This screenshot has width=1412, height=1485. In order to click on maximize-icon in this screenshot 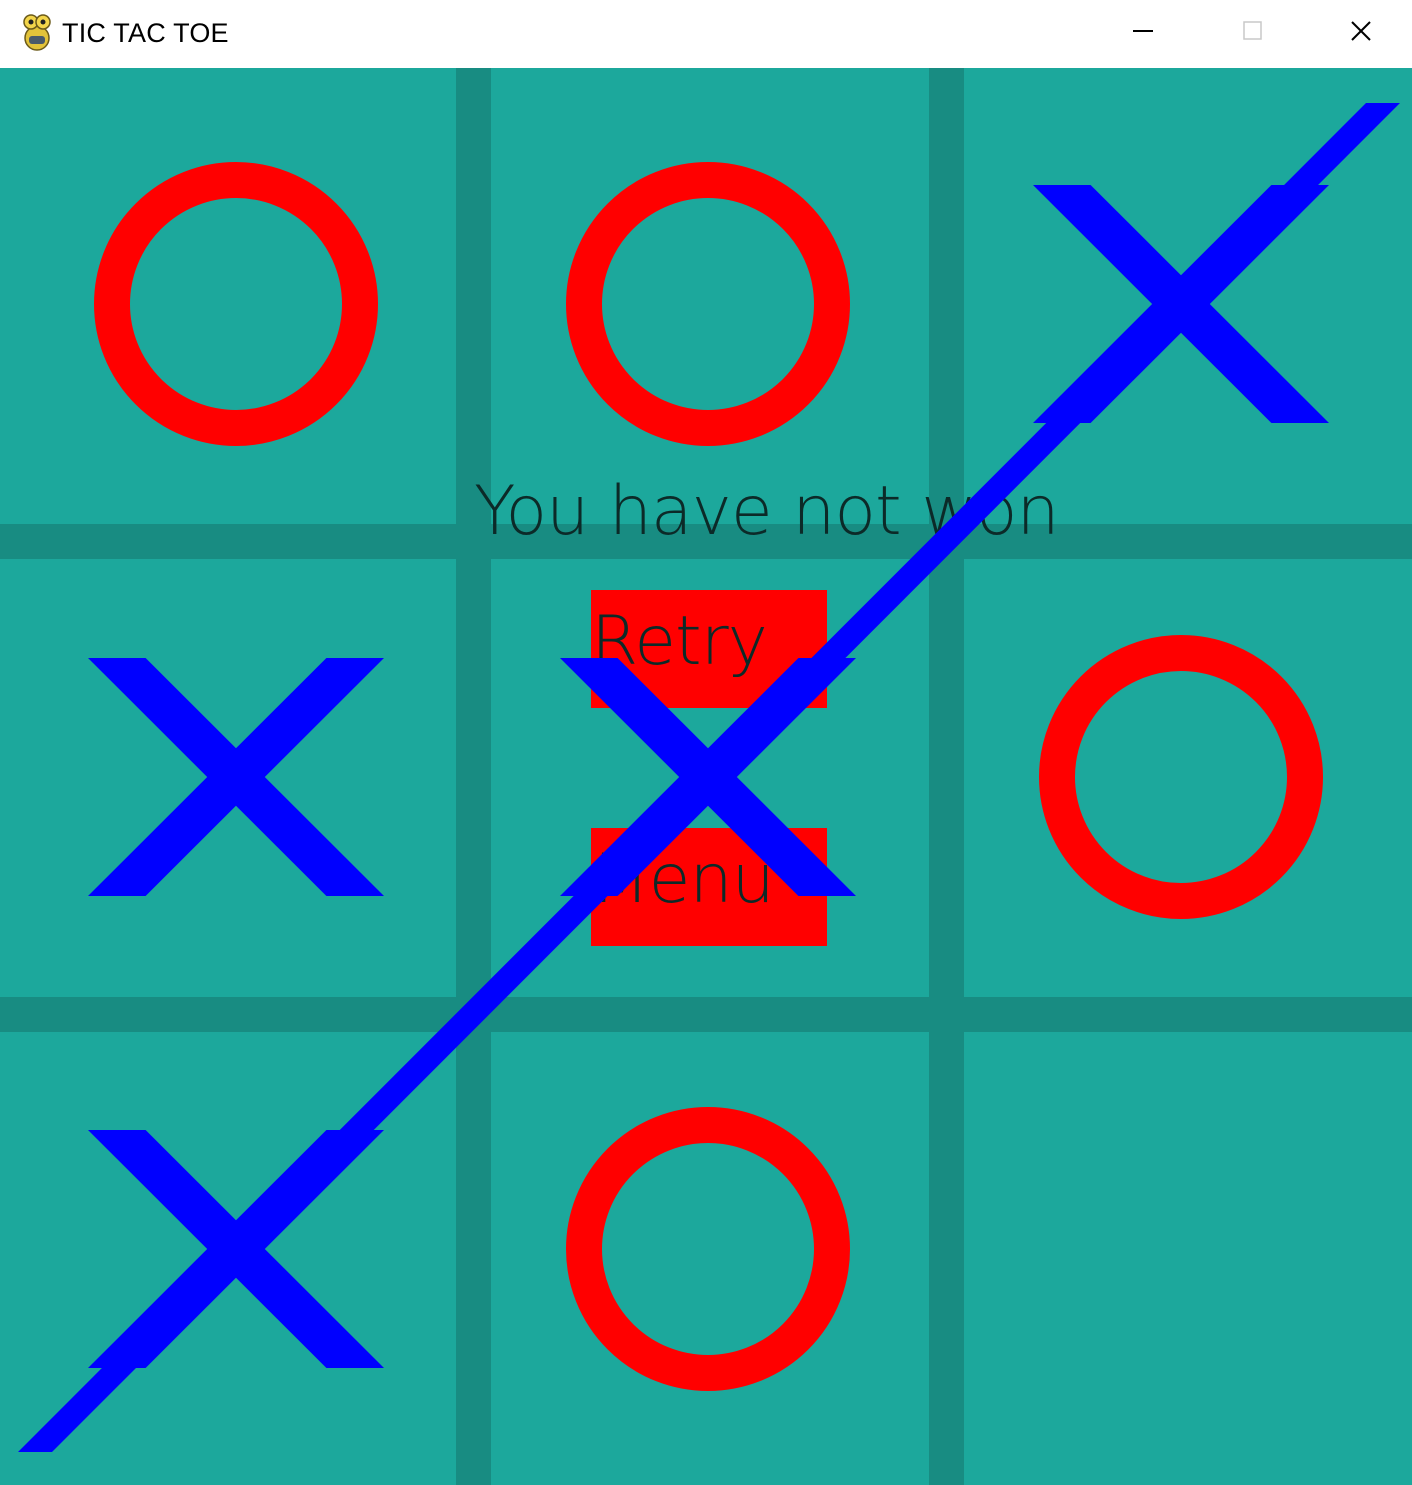, I will do `click(1252, 30)`.